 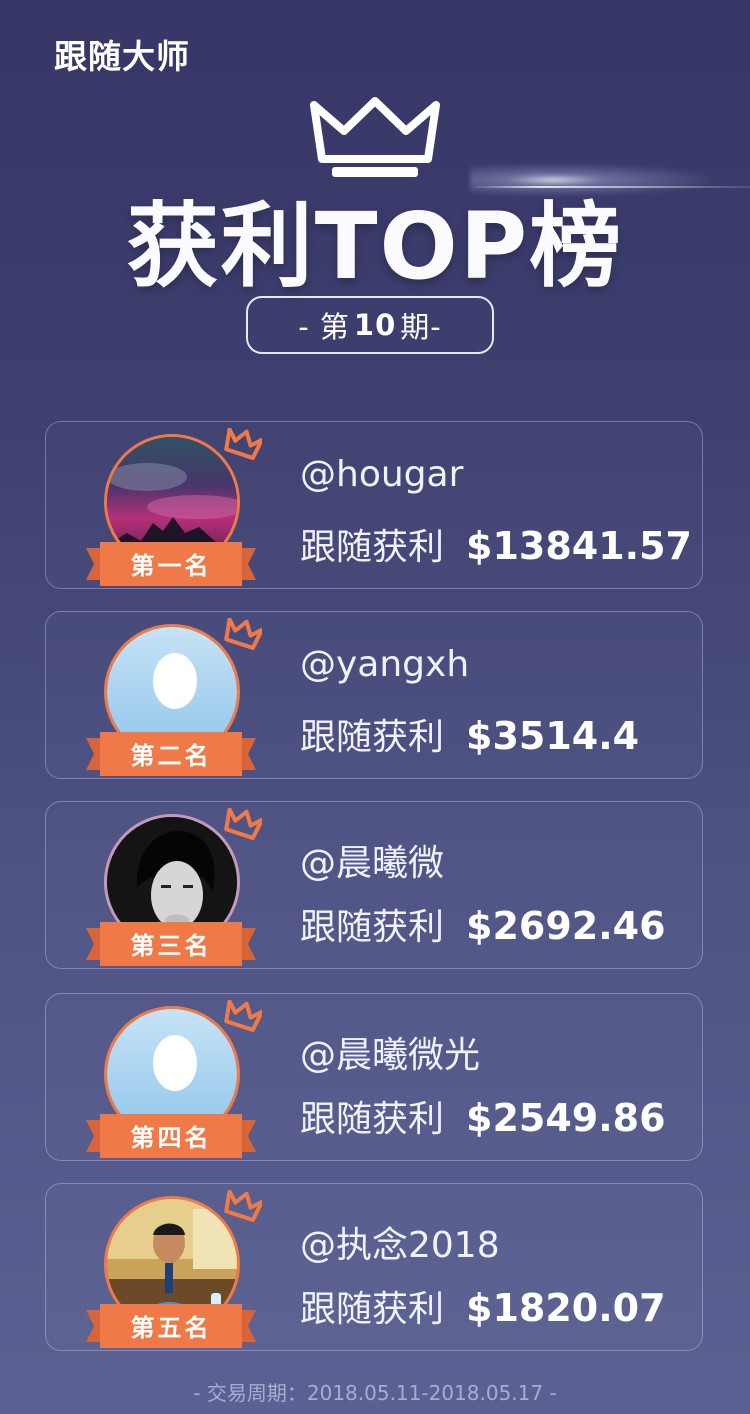 What do you see at coordinates (375, 325) in the screenshot?
I see `issue-number: 10` at bounding box center [375, 325].